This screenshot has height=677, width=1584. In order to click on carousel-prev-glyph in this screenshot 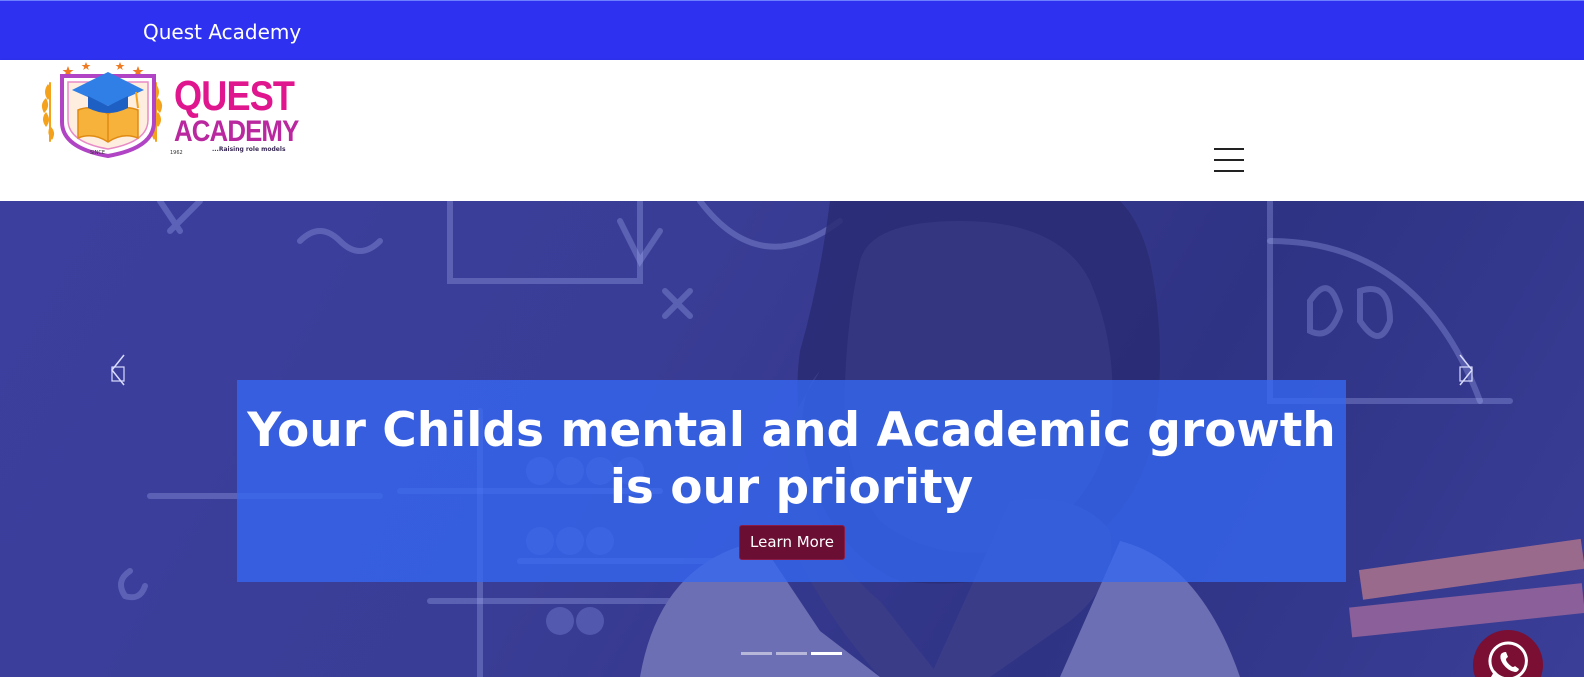, I will do `click(118, 370)`.